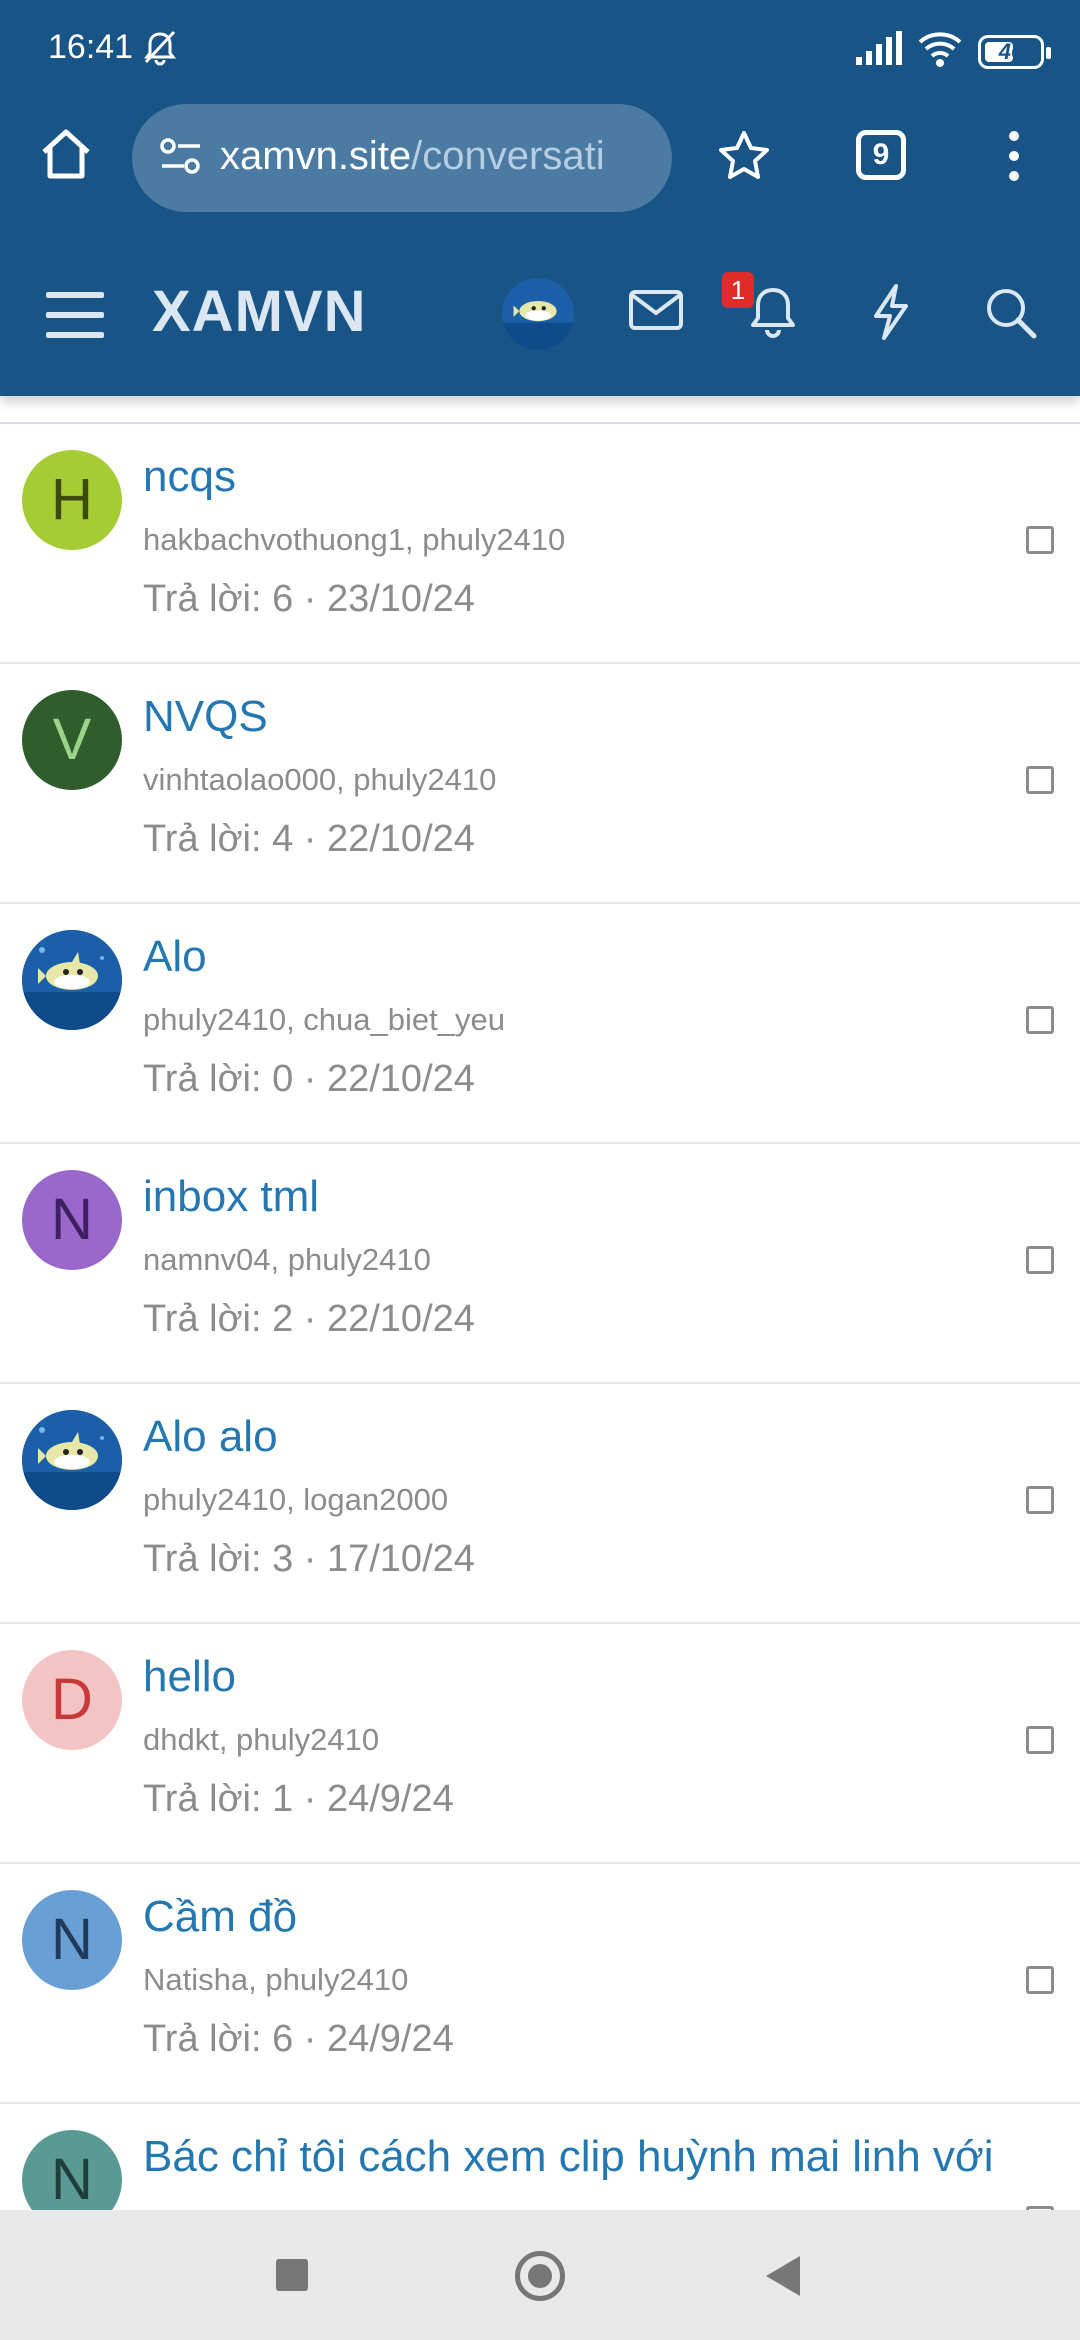  I want to click on conversation-reply-meta: Trả lời: 1 · 24/9/24, so click(298, 1799).